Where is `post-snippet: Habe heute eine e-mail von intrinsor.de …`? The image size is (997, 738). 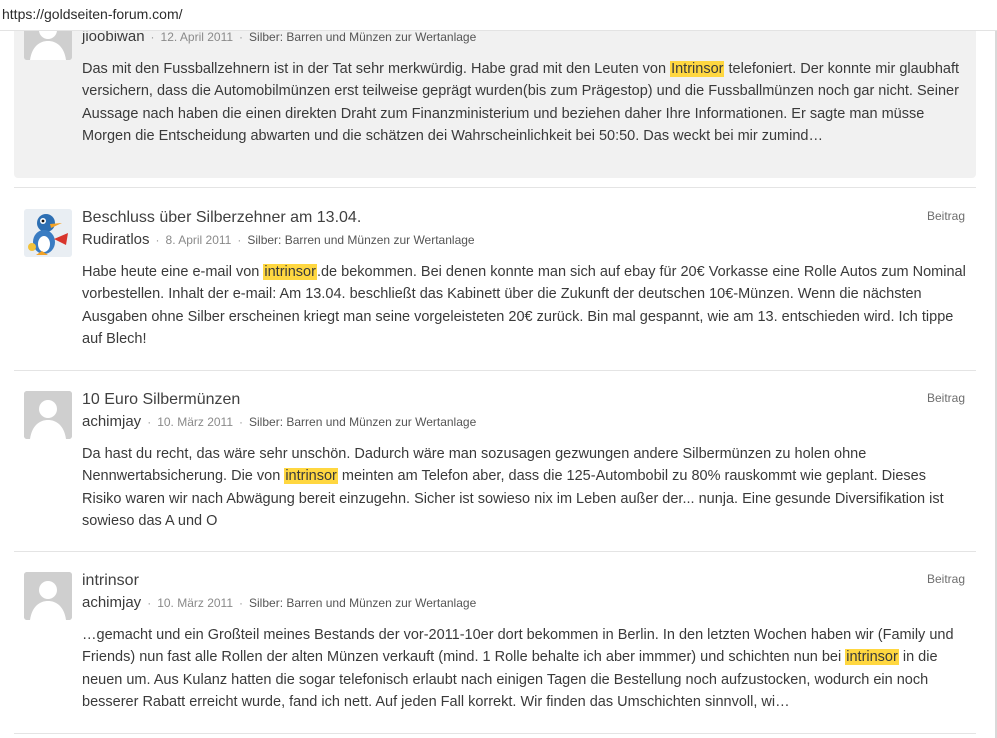
post-snippet: Habe heute eine e-mail von intrinsor.de … is located at coordinates (524, 305).